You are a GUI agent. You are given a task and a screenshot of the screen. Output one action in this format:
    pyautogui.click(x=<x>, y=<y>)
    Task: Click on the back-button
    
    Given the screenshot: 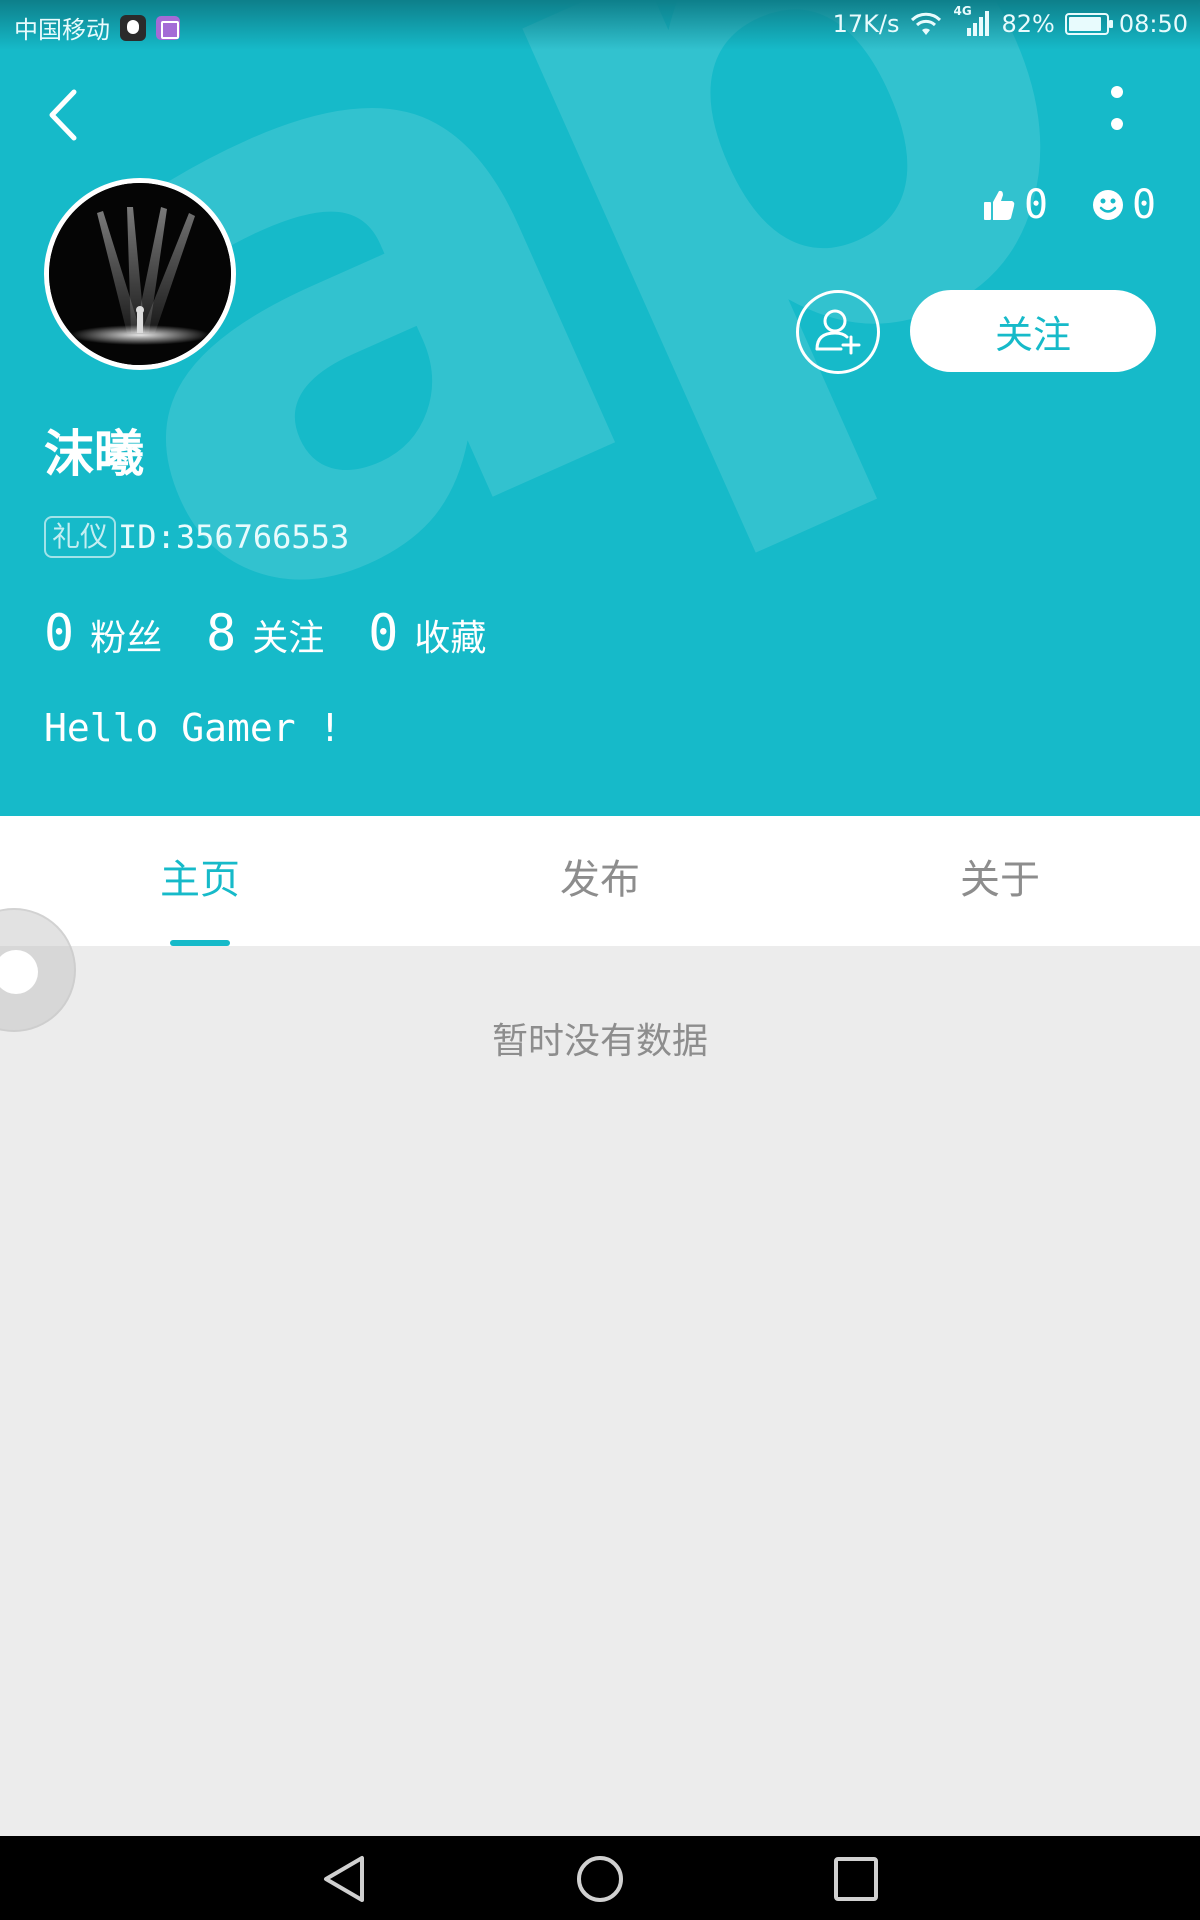 What is the action you would take?
    pyautogui.click(x=65, y=115)
    